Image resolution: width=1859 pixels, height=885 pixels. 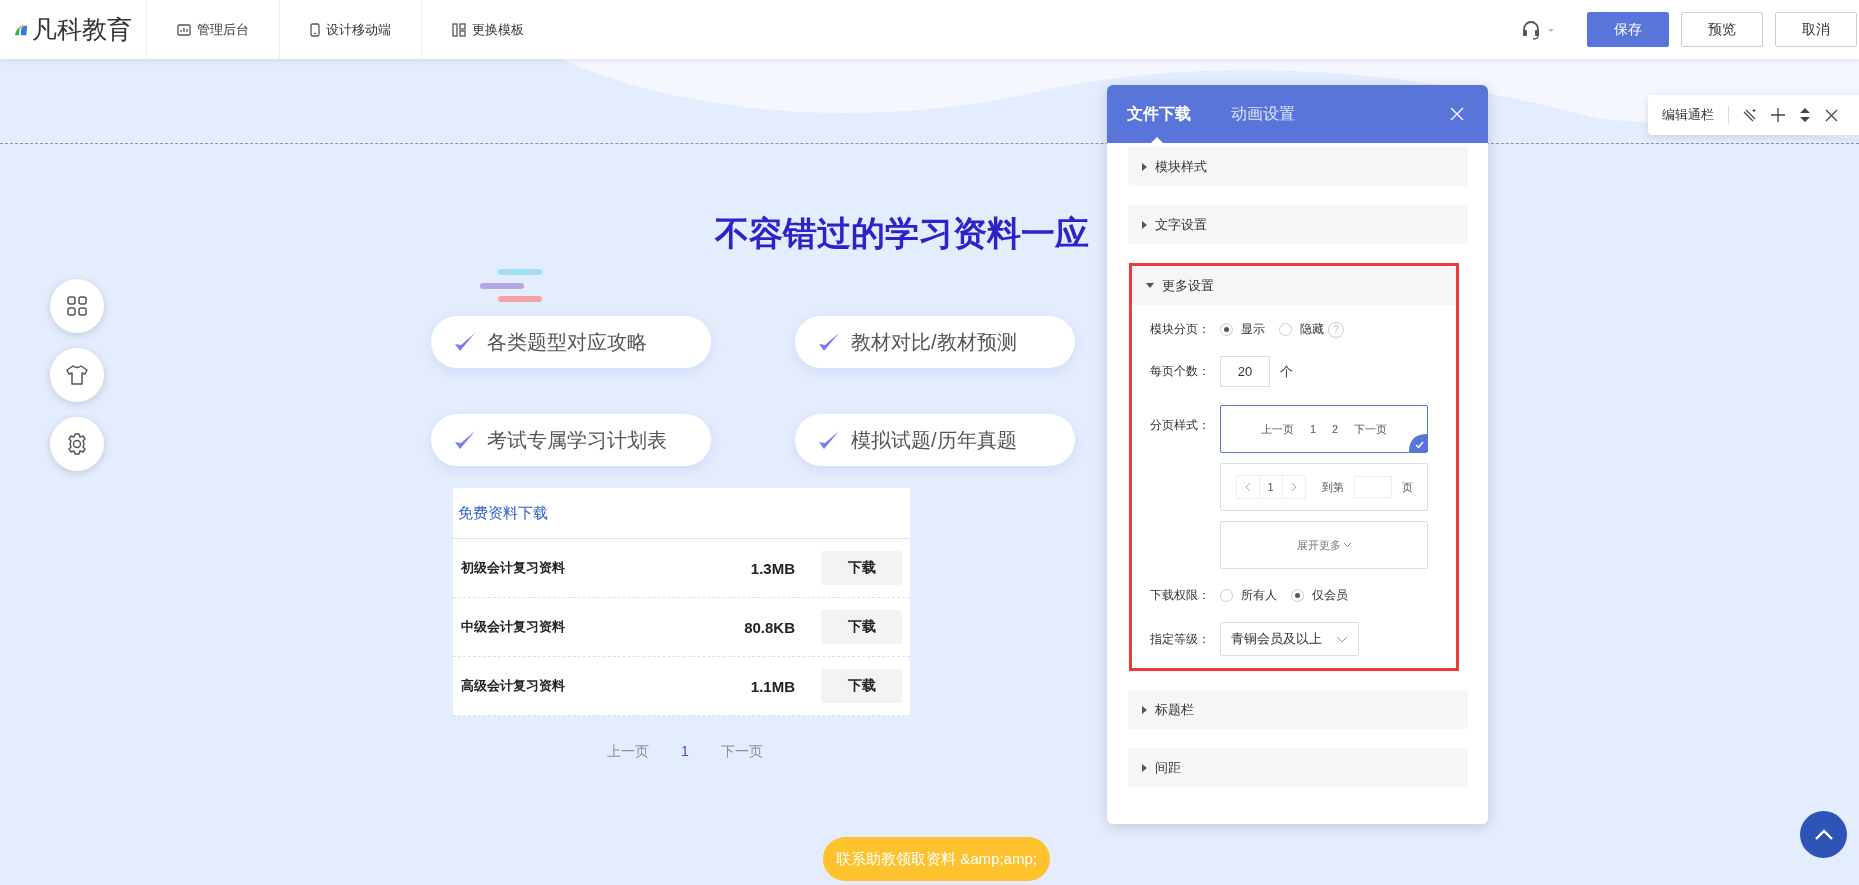 What do you see at coordinates (1294, 285) in the screenshot?
I see `section-header: 更多设置` at bounding box center [1294, 285].